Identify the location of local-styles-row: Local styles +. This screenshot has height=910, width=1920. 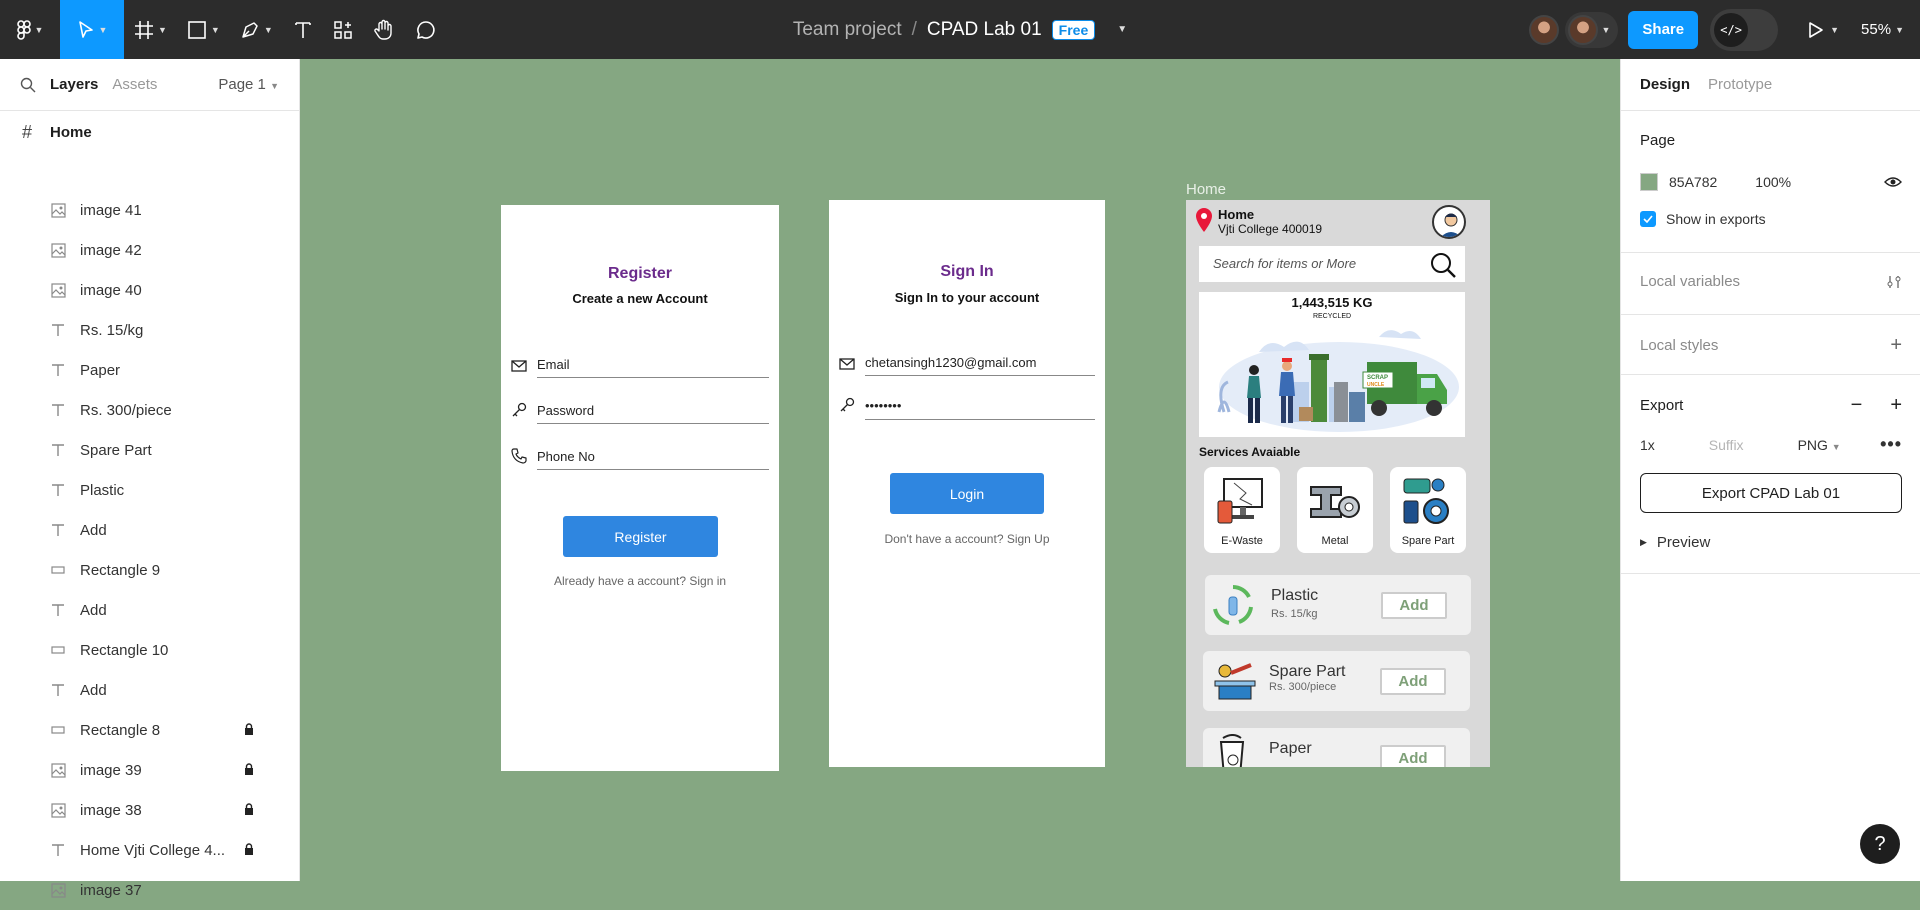
(1771, 345).